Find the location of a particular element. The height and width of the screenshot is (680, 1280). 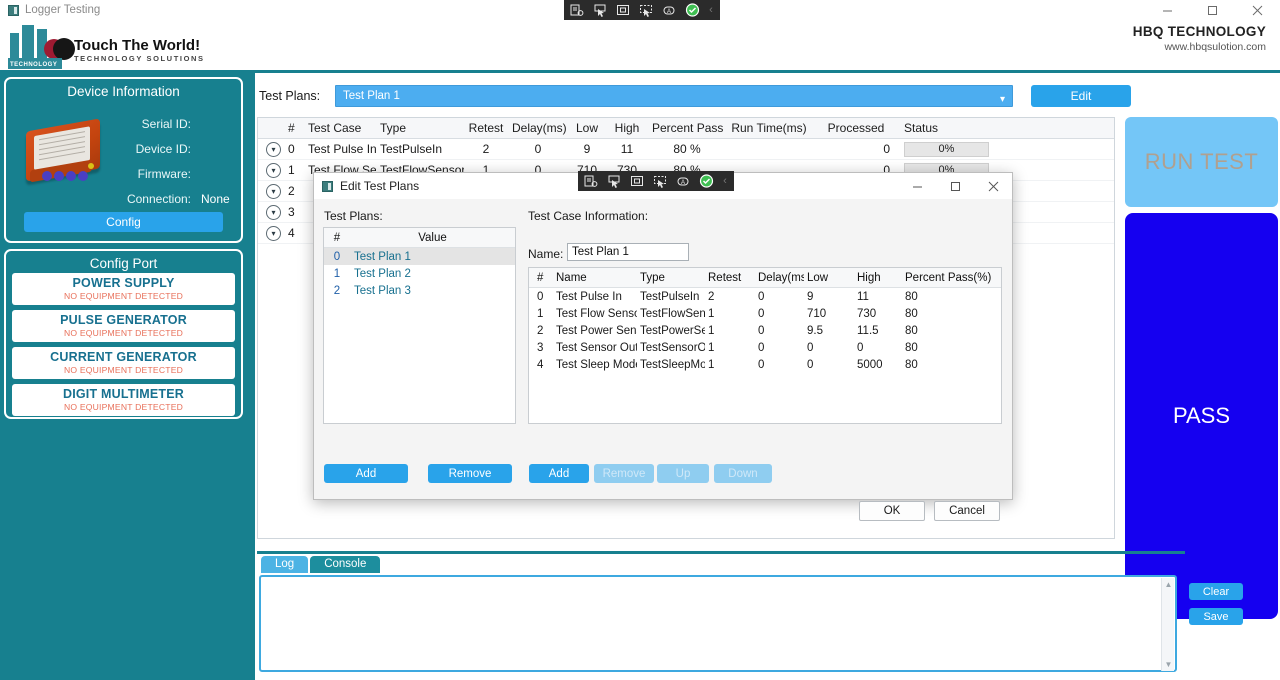

save-button: Save is located at coordinates (1216, 616).